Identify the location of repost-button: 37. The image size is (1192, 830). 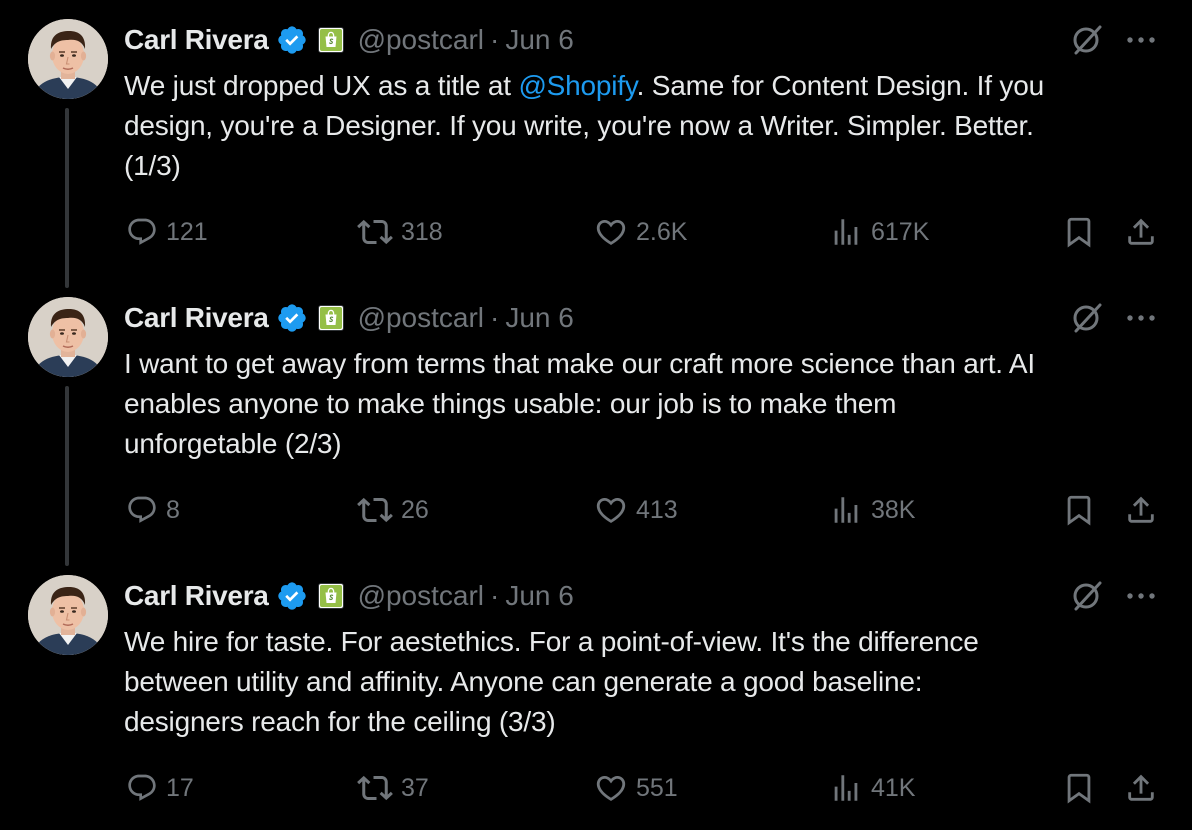
(393, 788).